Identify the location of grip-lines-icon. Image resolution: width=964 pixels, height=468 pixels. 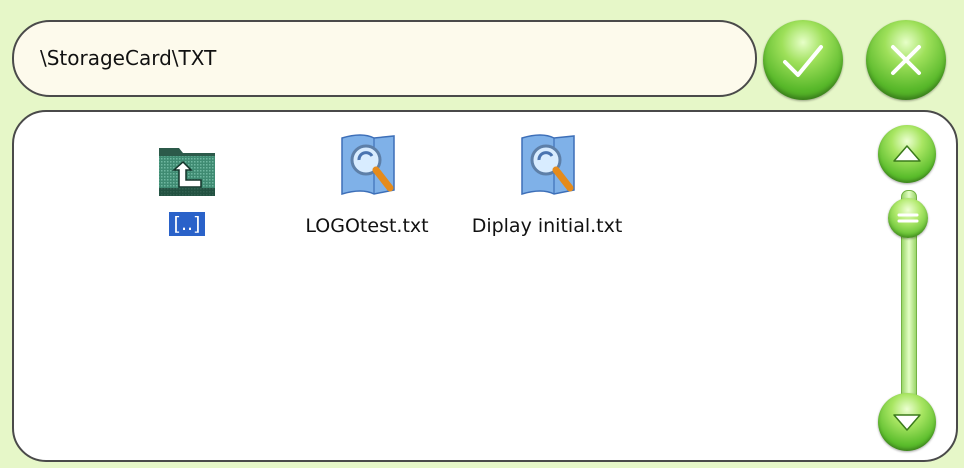
(908, 218).